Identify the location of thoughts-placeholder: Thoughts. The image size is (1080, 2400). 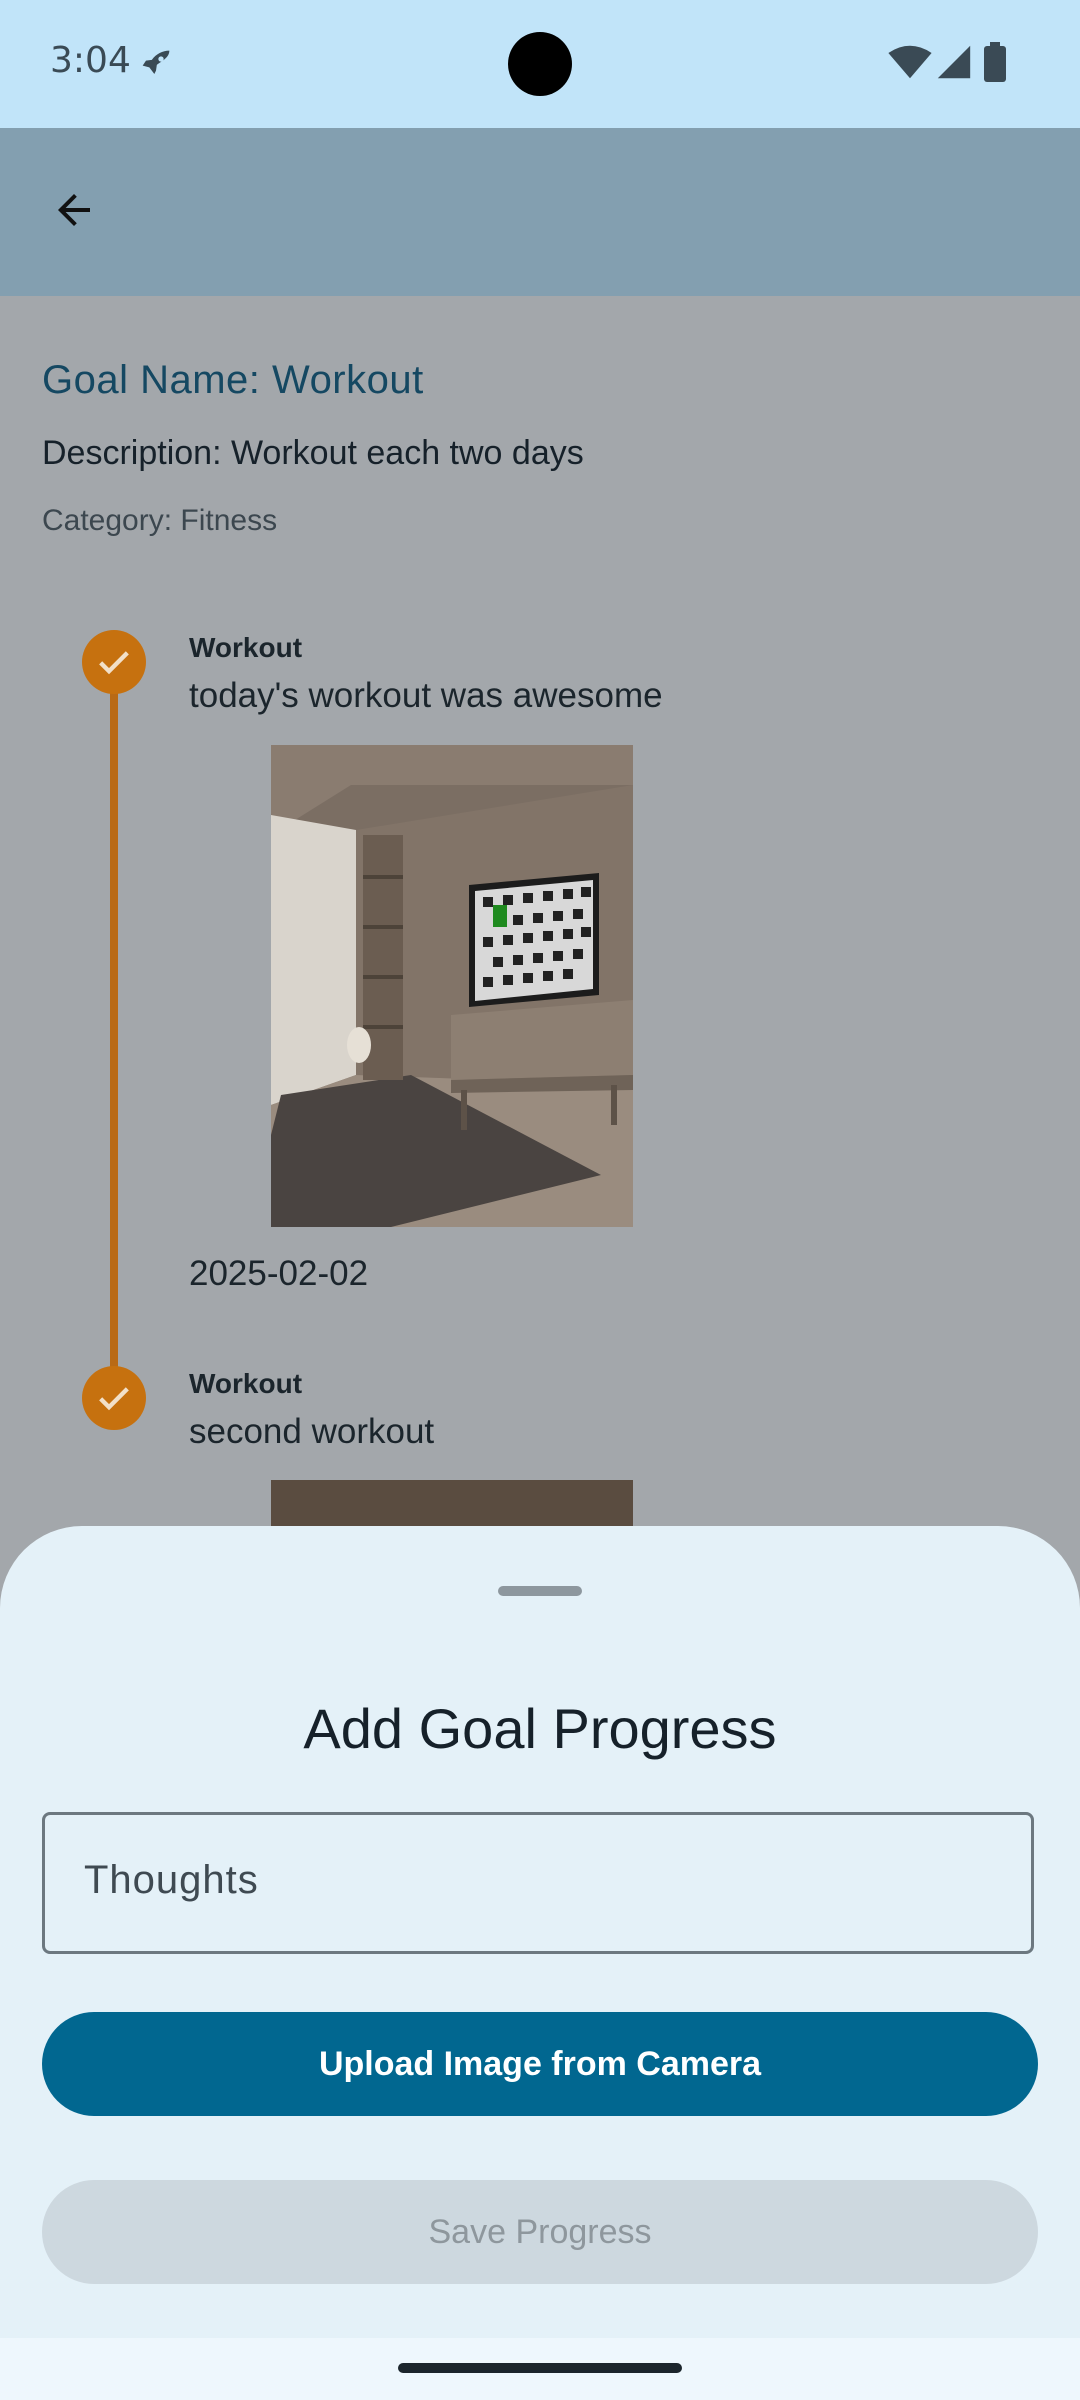
(171, 1880).